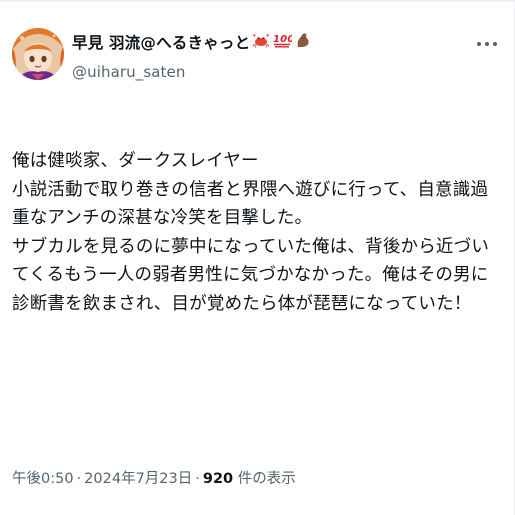 The image size is (515, 515). Describe the element at coordinates (267, 479) in the screenshot. I see `views-label: 件の表示` at that location.